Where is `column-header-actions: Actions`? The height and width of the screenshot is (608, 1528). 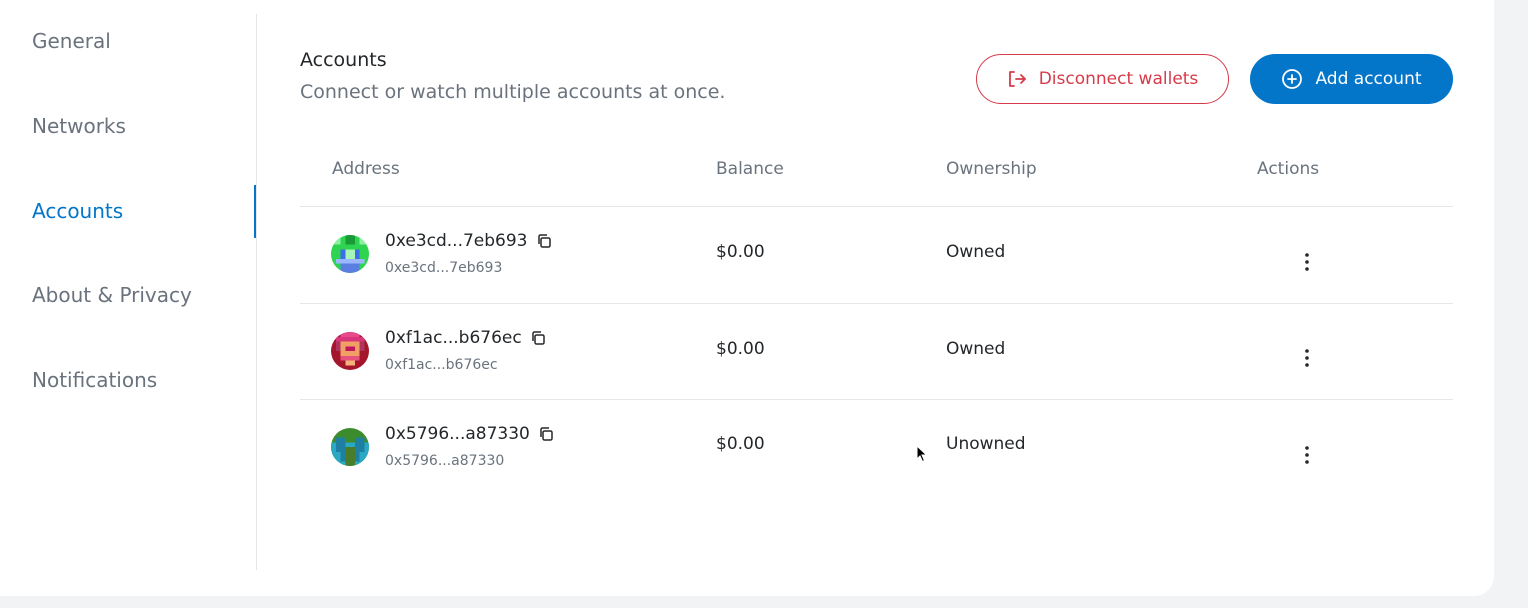 column-header-actions: Actions is located at coordinates (1288, 169).